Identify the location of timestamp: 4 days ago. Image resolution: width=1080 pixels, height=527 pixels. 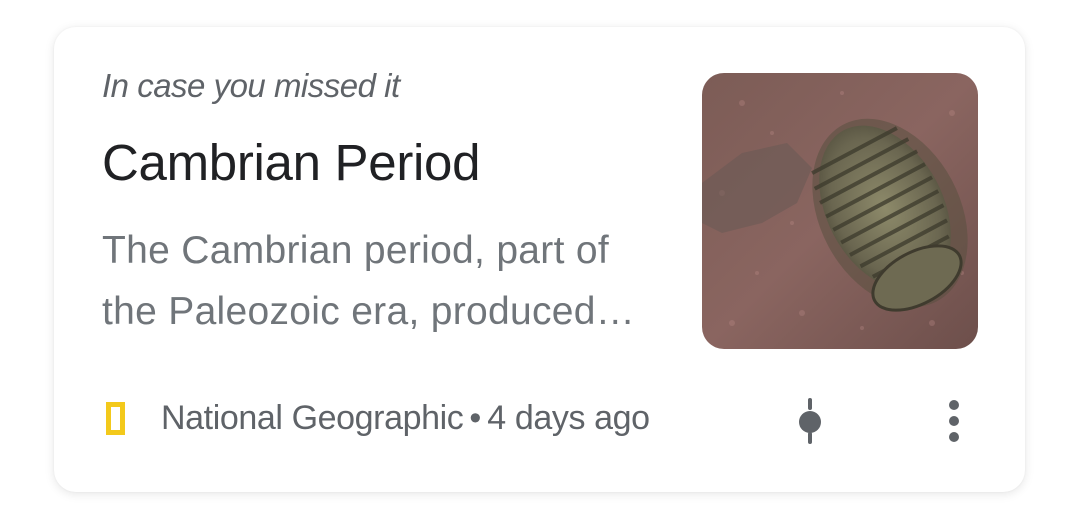
(568, 417).